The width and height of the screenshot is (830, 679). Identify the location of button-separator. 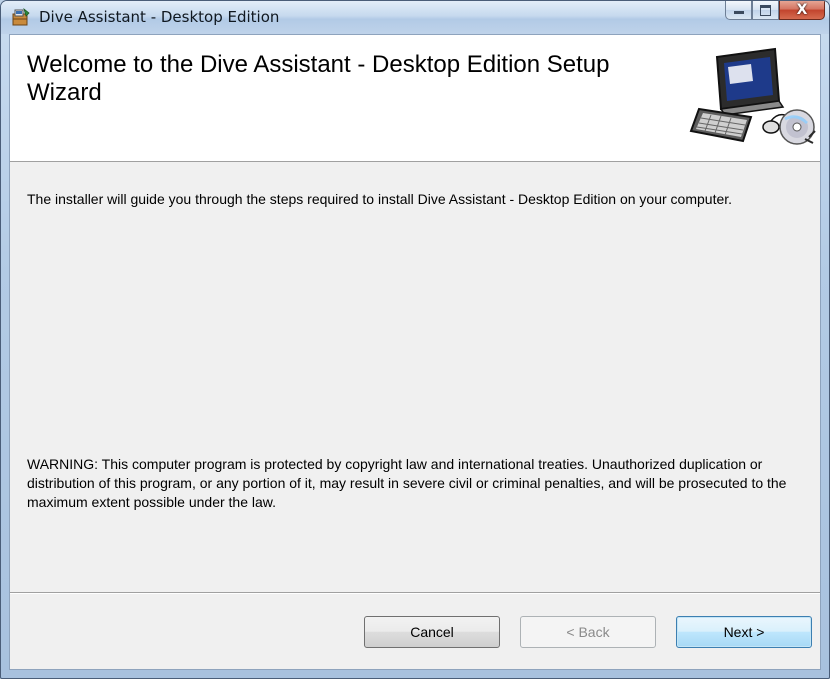
(415, 593).